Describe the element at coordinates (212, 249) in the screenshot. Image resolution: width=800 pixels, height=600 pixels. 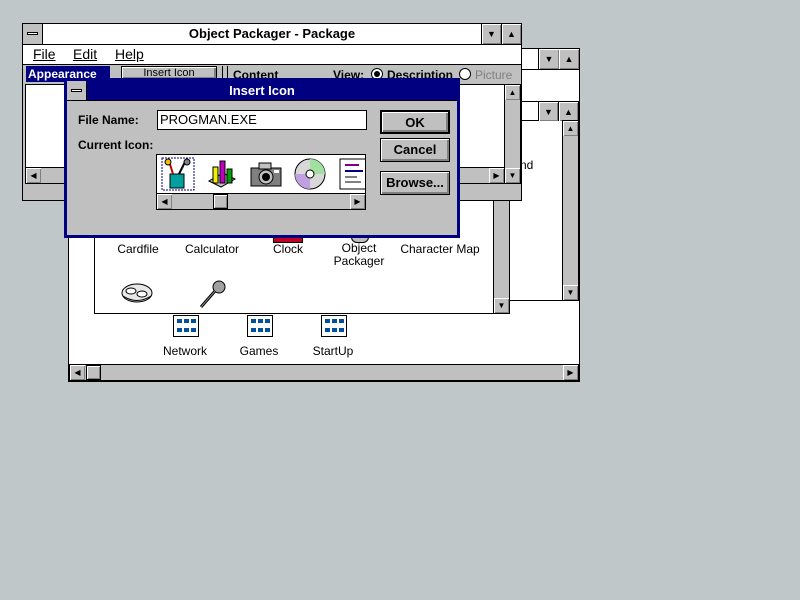
I see `calculator-label: Calculator` at that location.